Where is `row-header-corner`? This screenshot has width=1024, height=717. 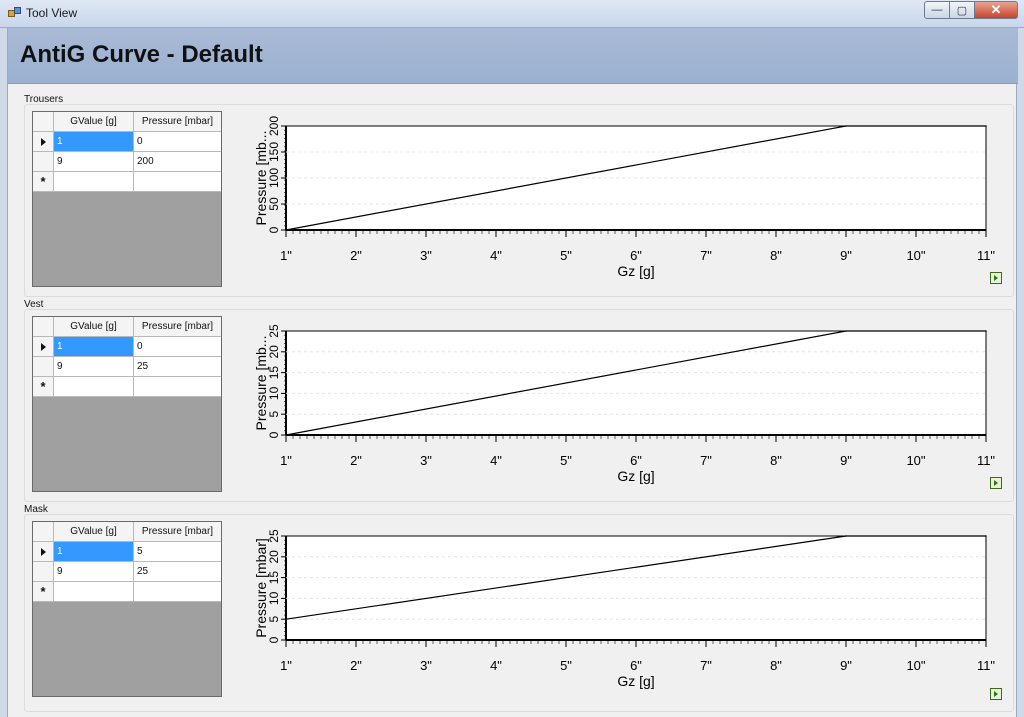 row-header-corner is located at coordinates (43, 122).